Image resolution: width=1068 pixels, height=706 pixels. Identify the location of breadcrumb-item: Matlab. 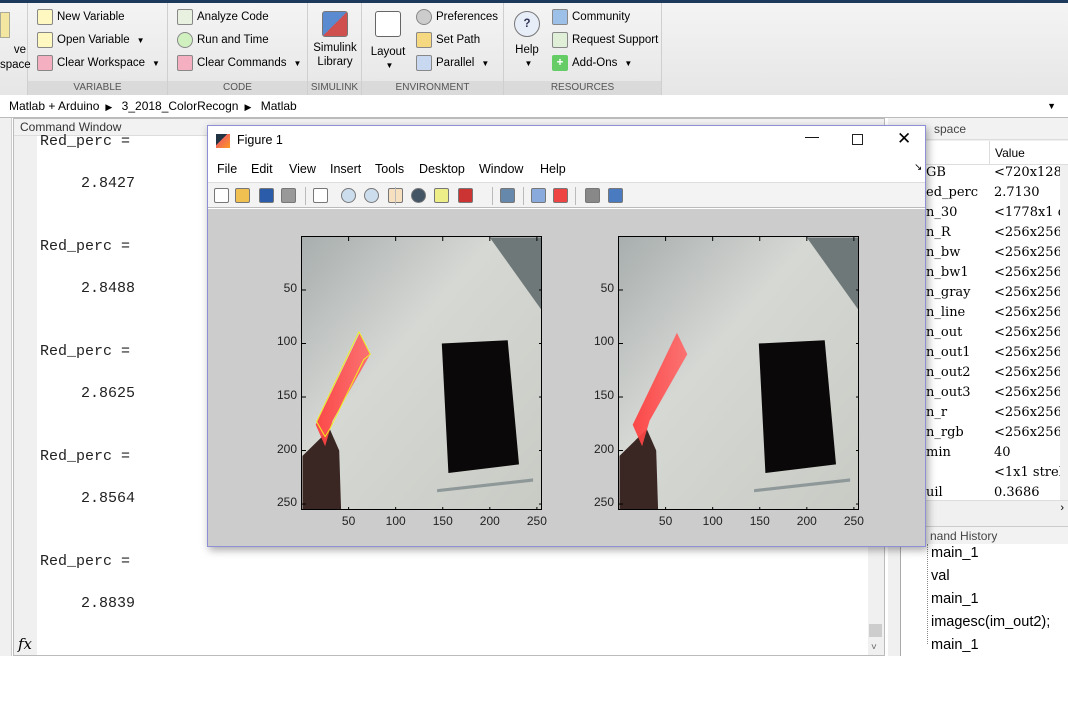
(279, 106).